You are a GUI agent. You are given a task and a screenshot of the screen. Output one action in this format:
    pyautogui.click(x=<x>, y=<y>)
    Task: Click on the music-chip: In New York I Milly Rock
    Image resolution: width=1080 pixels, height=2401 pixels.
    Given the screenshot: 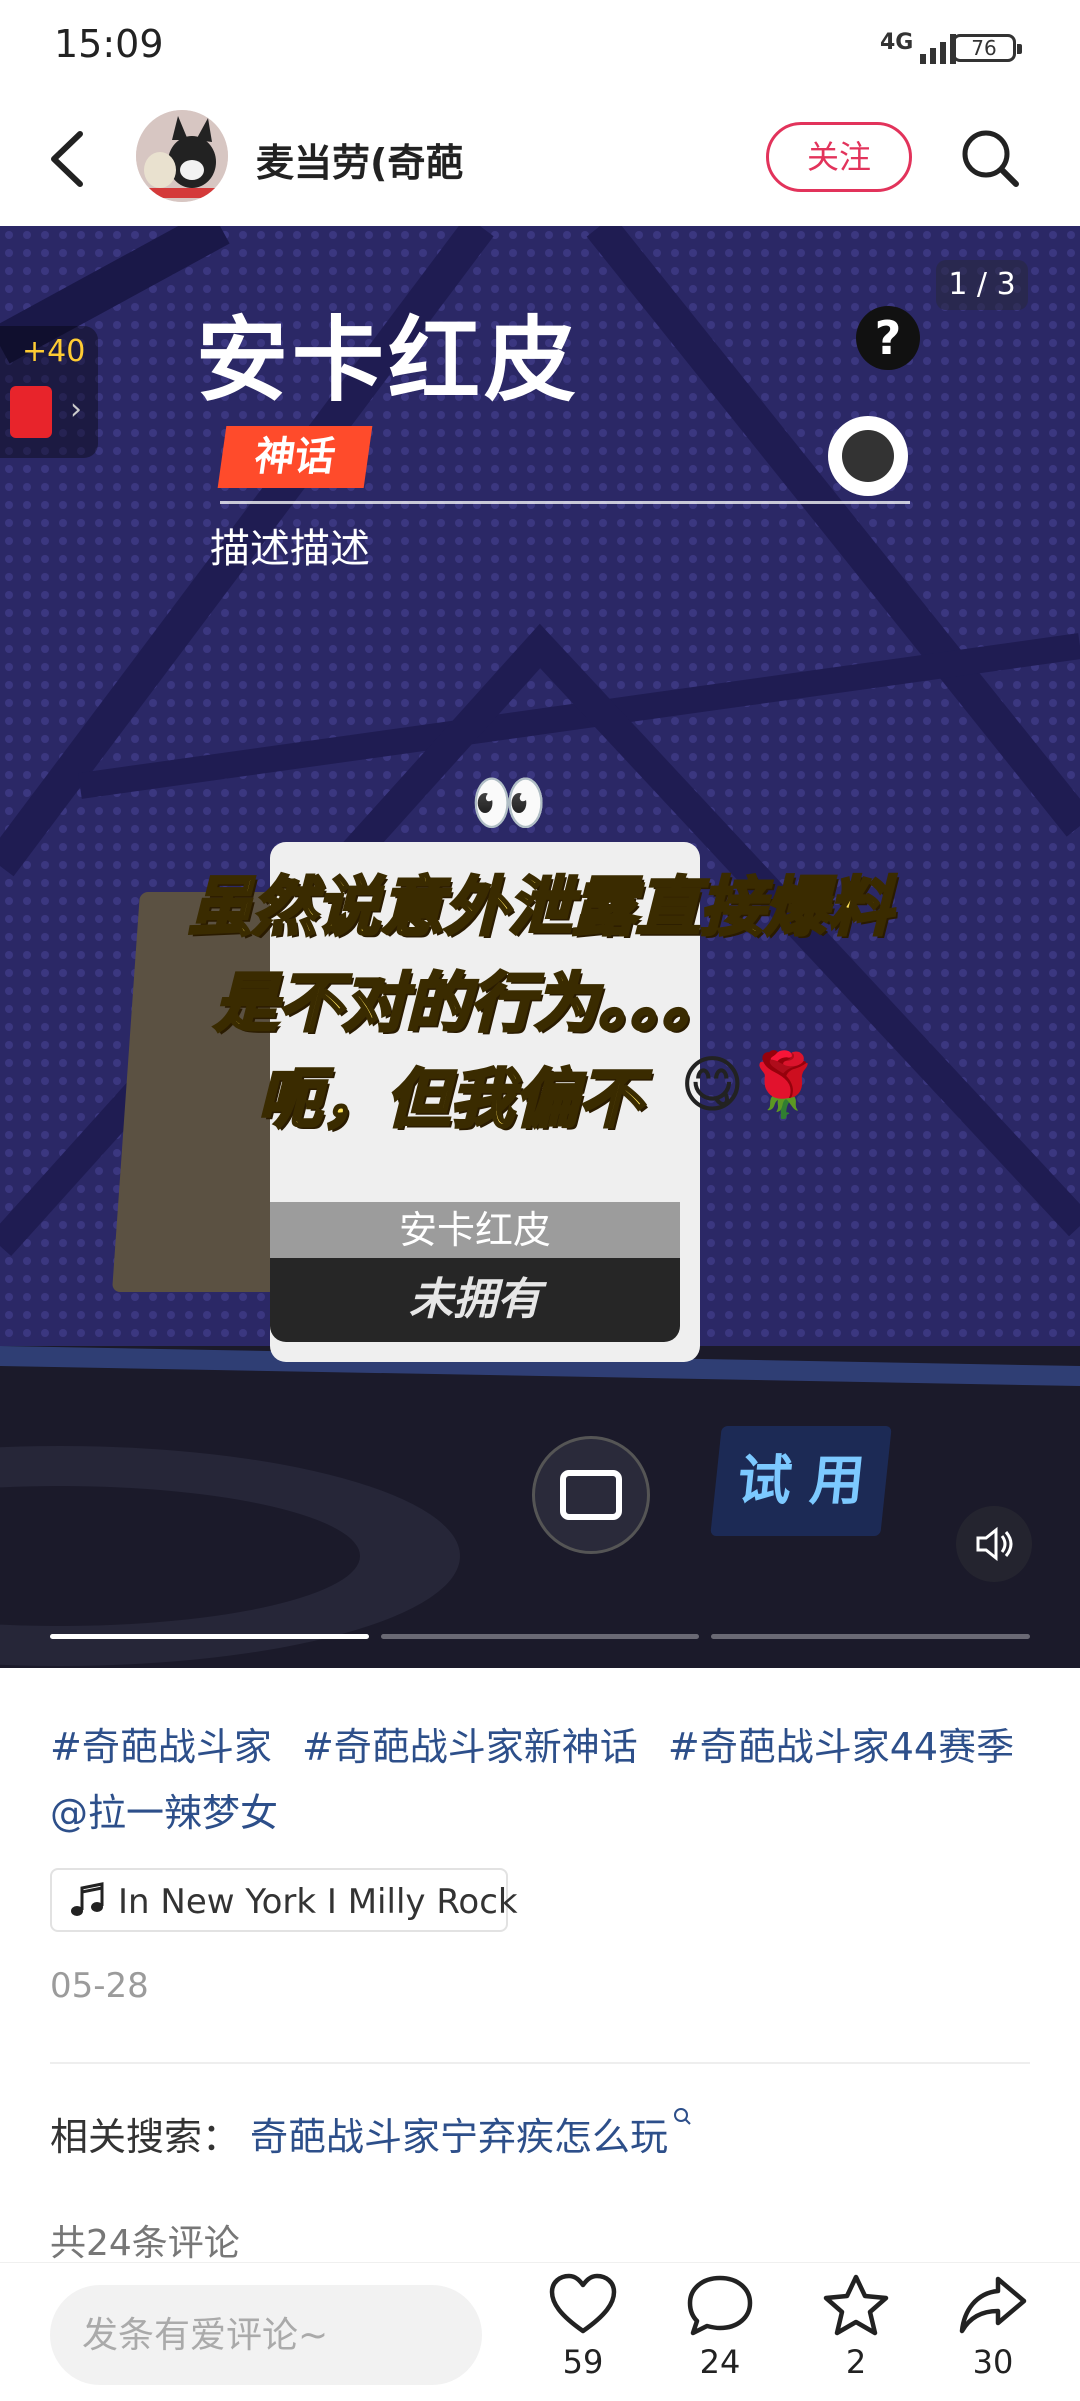 What is the action you would take?
    pyautogui.click(x=284, y=1900)
    